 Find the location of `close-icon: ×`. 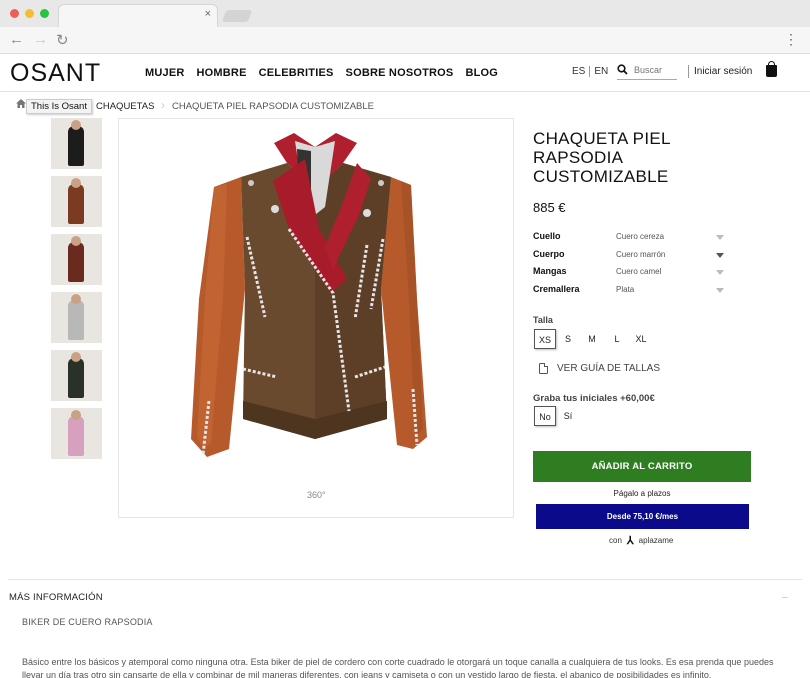

close-icon: × is located at coordinates (208, 14).